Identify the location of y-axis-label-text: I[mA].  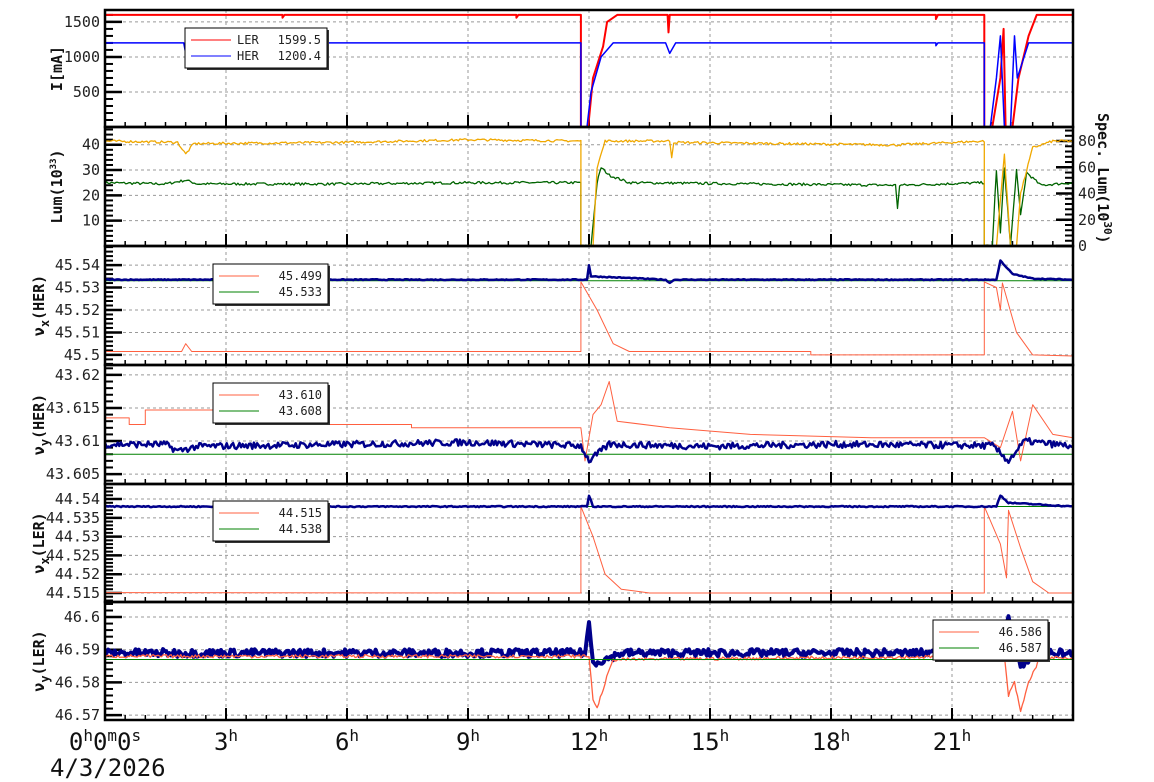
(57, 68).